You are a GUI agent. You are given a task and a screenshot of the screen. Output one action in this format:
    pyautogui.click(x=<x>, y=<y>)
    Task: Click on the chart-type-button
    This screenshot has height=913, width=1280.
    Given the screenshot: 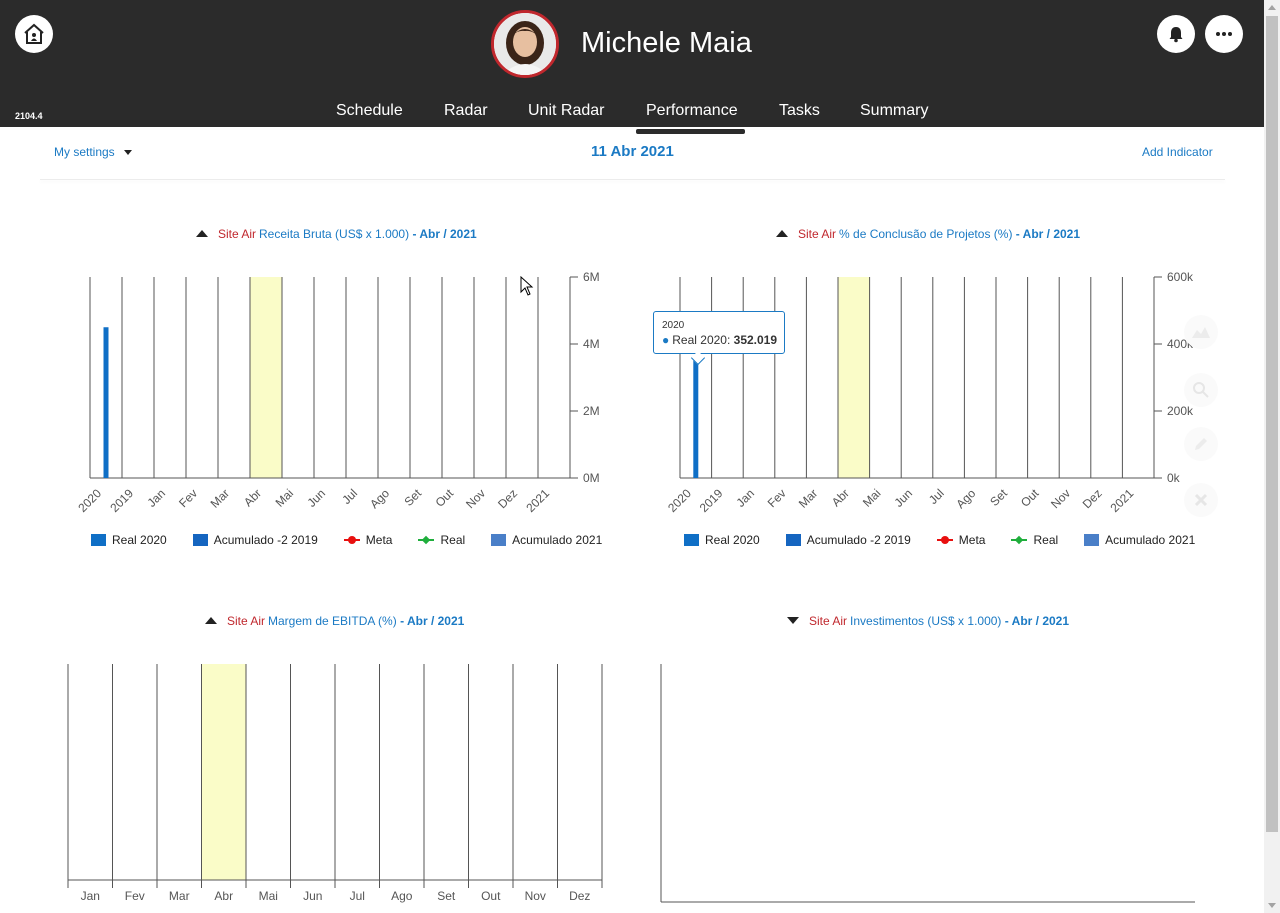 What is the action you would take?
    pyautogui.click(x=1201, y=332)
    